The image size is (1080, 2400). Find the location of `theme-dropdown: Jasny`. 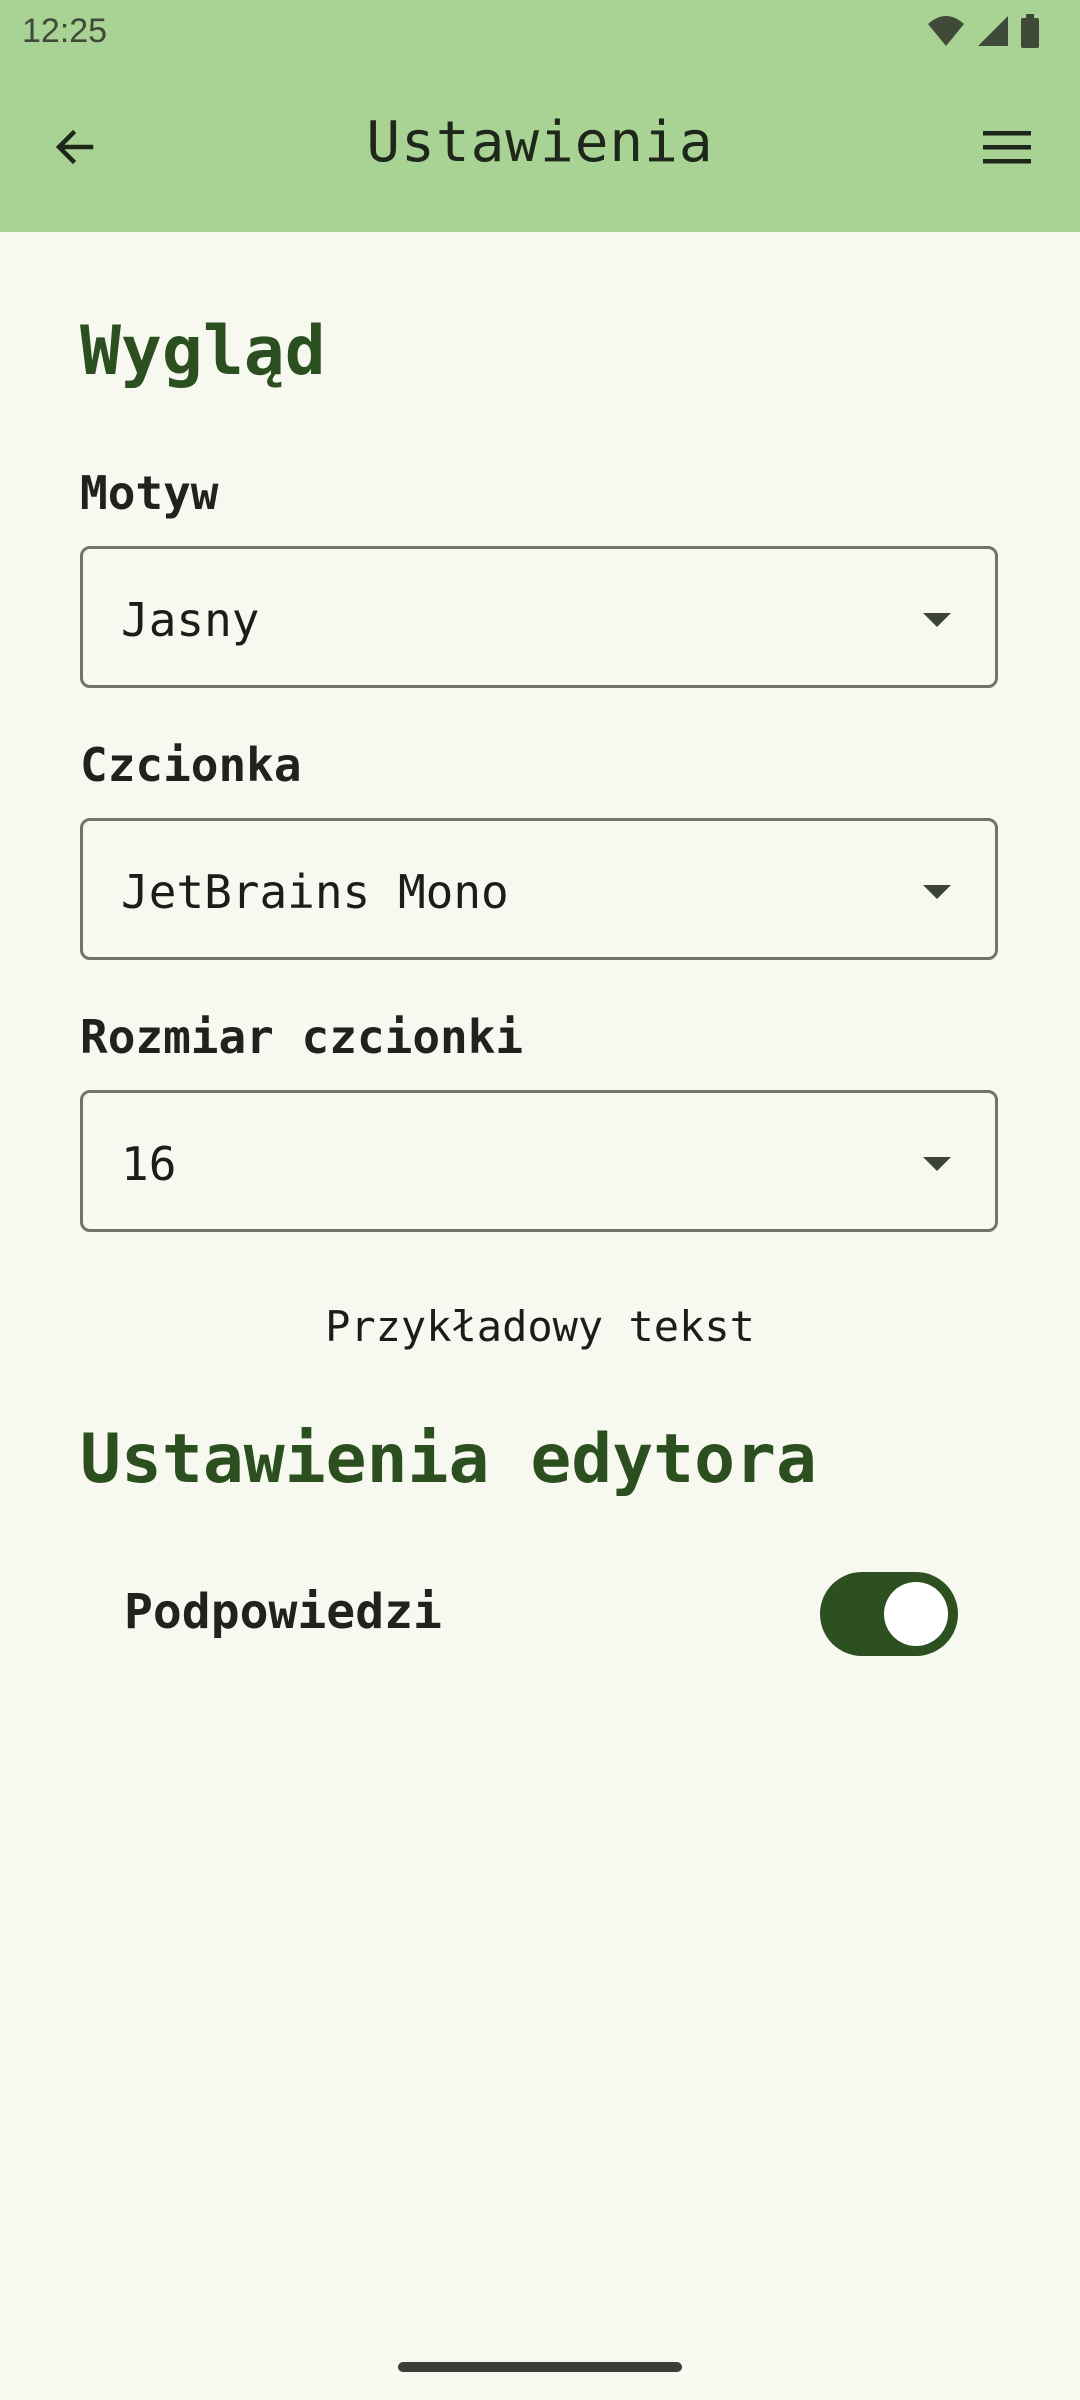

theme-dropdown: Jasny is located at coordinates (539, 617).